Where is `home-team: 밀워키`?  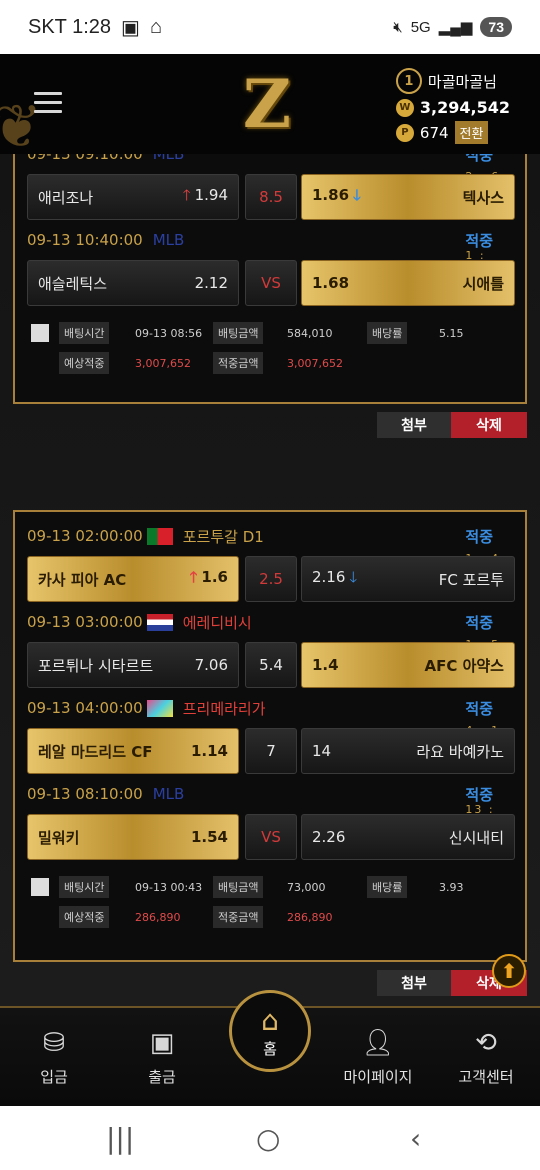
home-team: 밀워키 is located at coordinates (59, 837).